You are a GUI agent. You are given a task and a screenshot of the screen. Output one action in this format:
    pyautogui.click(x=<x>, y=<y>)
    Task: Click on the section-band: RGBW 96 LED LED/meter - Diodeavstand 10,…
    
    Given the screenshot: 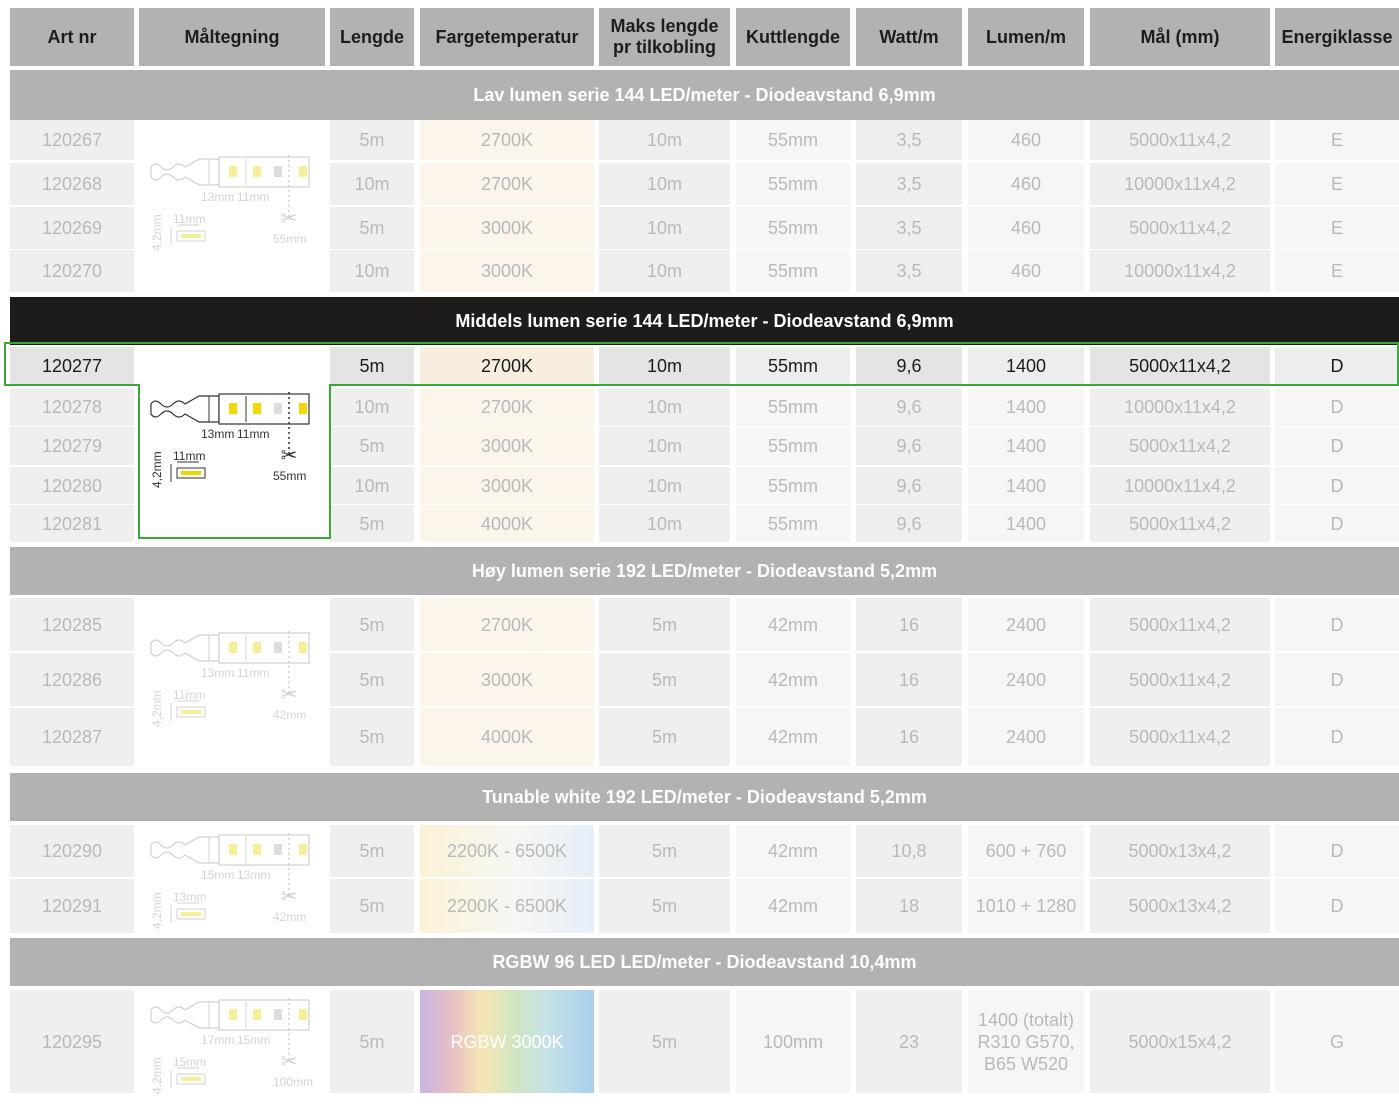 What is the action you would take?
    pyautogui.click(x=704, y=962)
    